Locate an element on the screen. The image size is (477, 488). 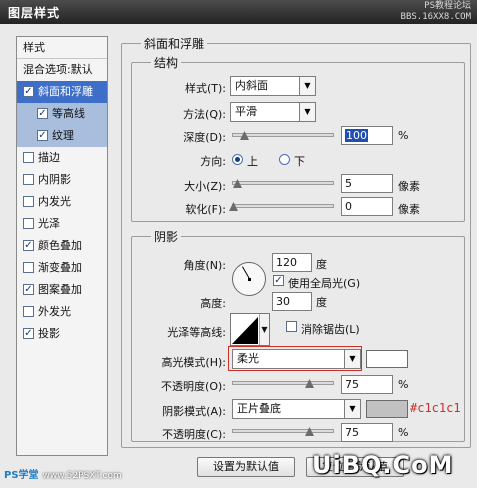
window-title: 图层样式 is located at coordinates (34, 13).